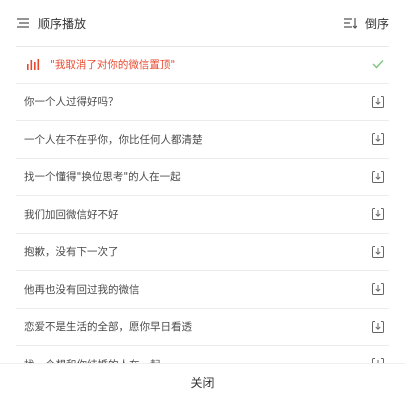  I want to click on list-item-main: 我们加回微信好不好, so click(67, 214).